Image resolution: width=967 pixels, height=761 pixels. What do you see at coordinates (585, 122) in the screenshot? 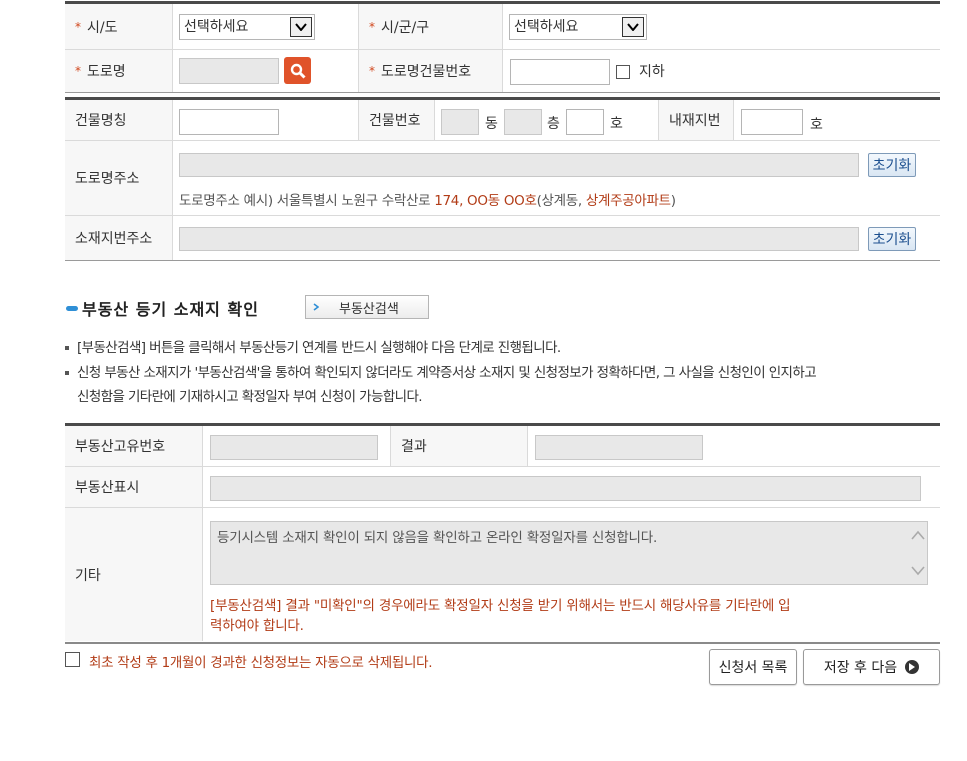
I see `ho-input` at bounding box center [585, 122].